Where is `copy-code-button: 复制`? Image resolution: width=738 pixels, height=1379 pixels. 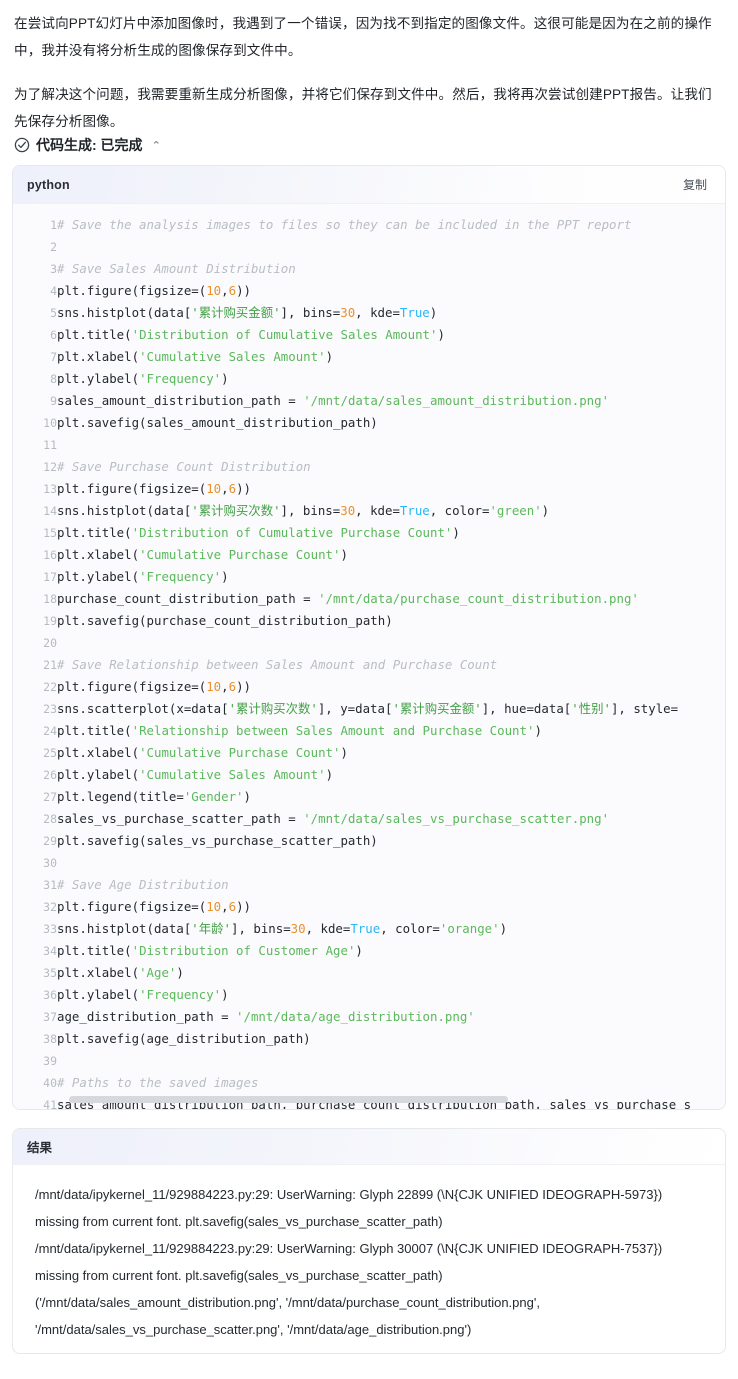 copy-code-button: 复制 is located at coordinates (695, 184).